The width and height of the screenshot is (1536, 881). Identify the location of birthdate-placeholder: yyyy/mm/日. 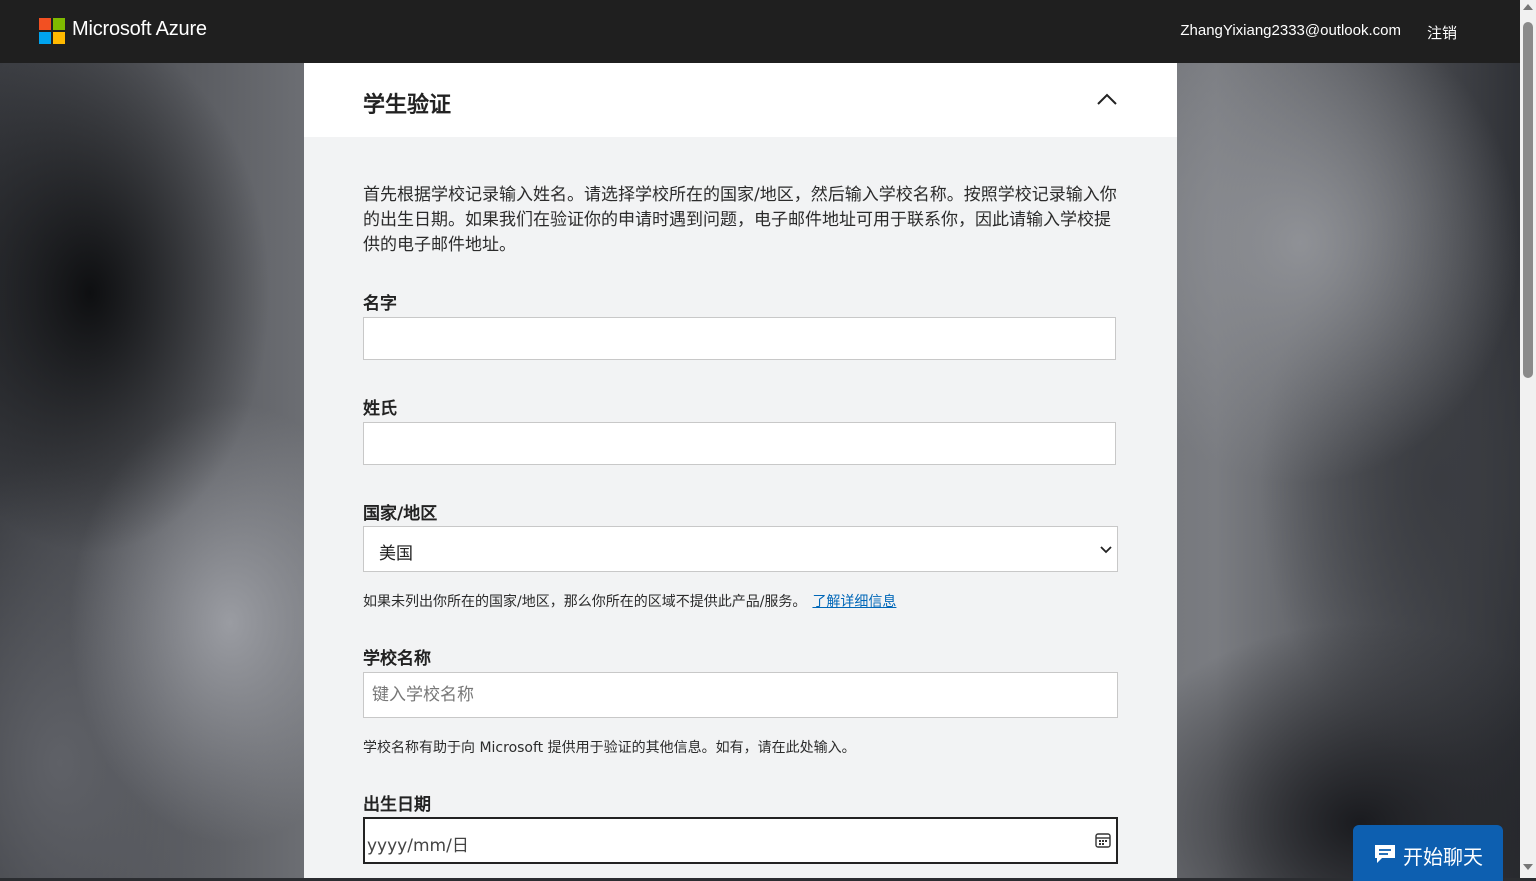
(418, 846).